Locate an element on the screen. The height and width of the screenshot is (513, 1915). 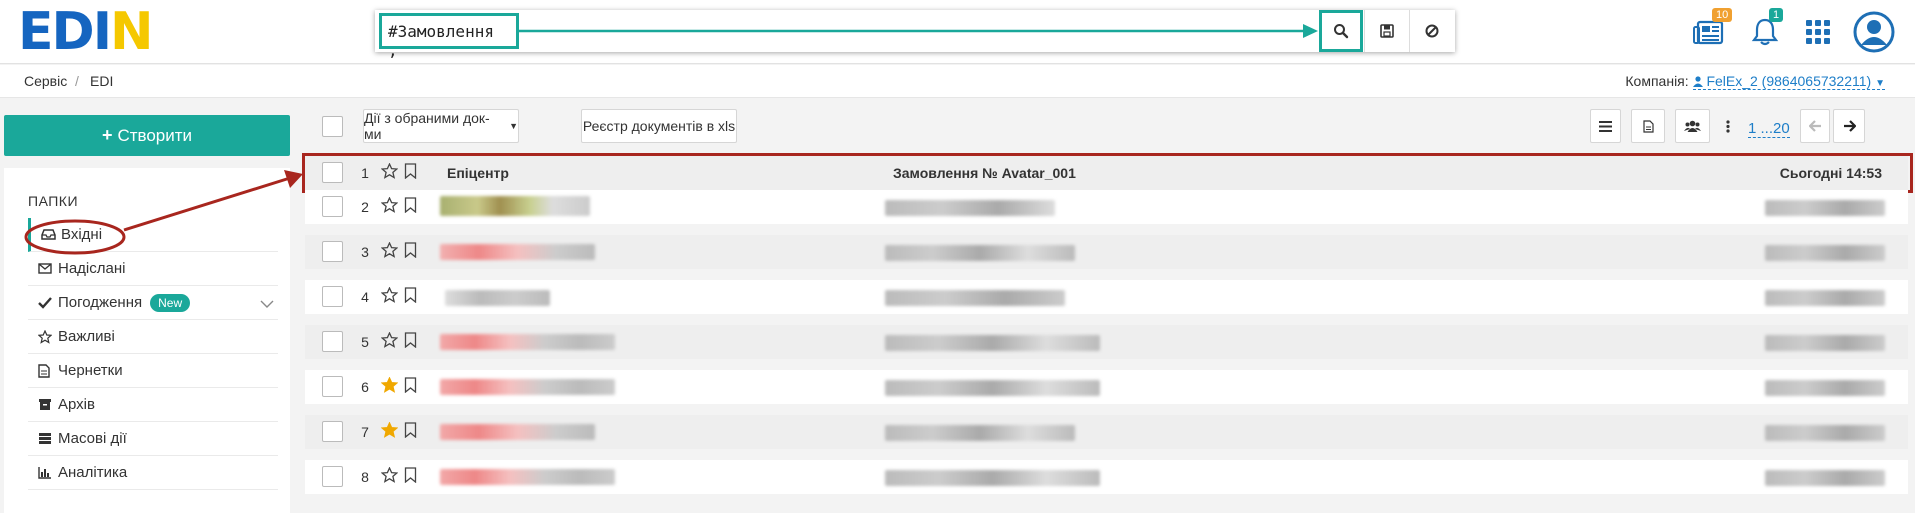
pager: 1 ...20 is located at coordinates (1769, 129).